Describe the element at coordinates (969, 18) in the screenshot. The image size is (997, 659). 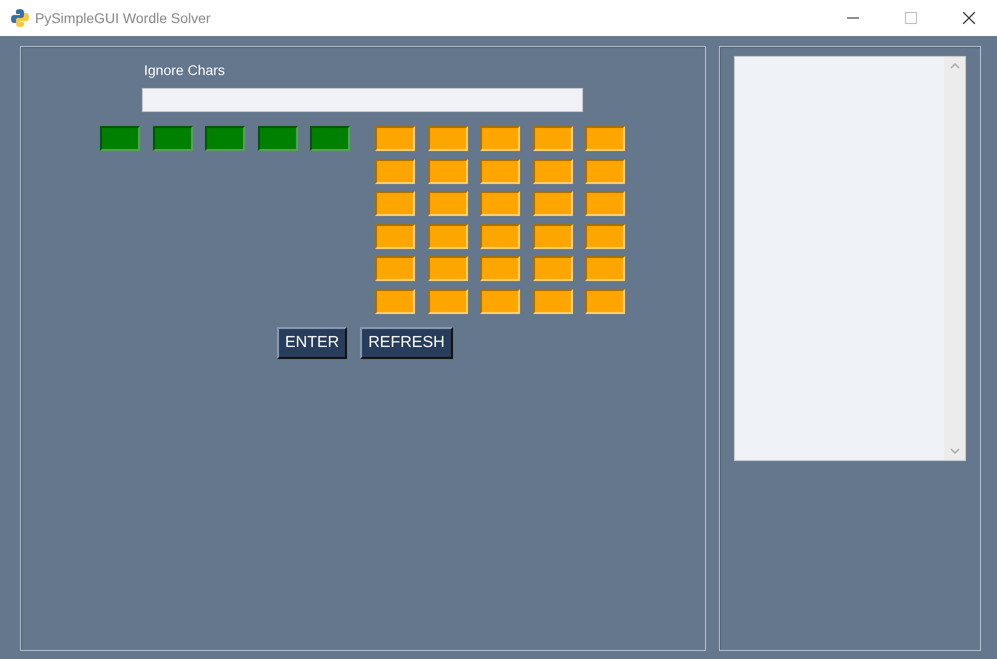
I see `close-icon` at that location.